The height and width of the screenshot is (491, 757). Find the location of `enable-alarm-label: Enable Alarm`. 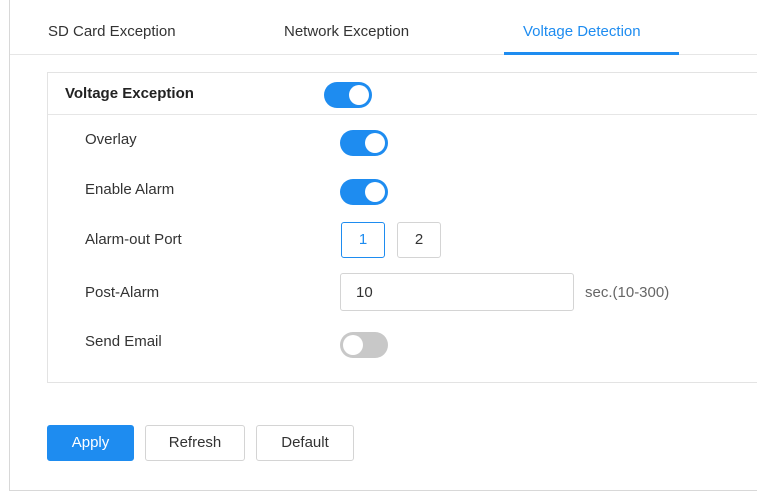

enable-alarm-label: Enable Alarm is located at coordinates (130, 189).